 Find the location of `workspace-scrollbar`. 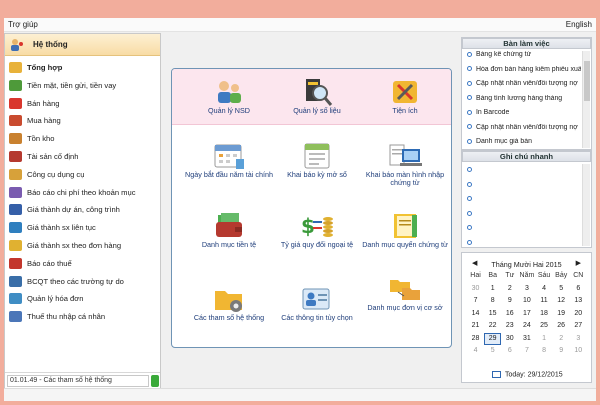

workspace-scrollbar is located at coordinates (586, 99).